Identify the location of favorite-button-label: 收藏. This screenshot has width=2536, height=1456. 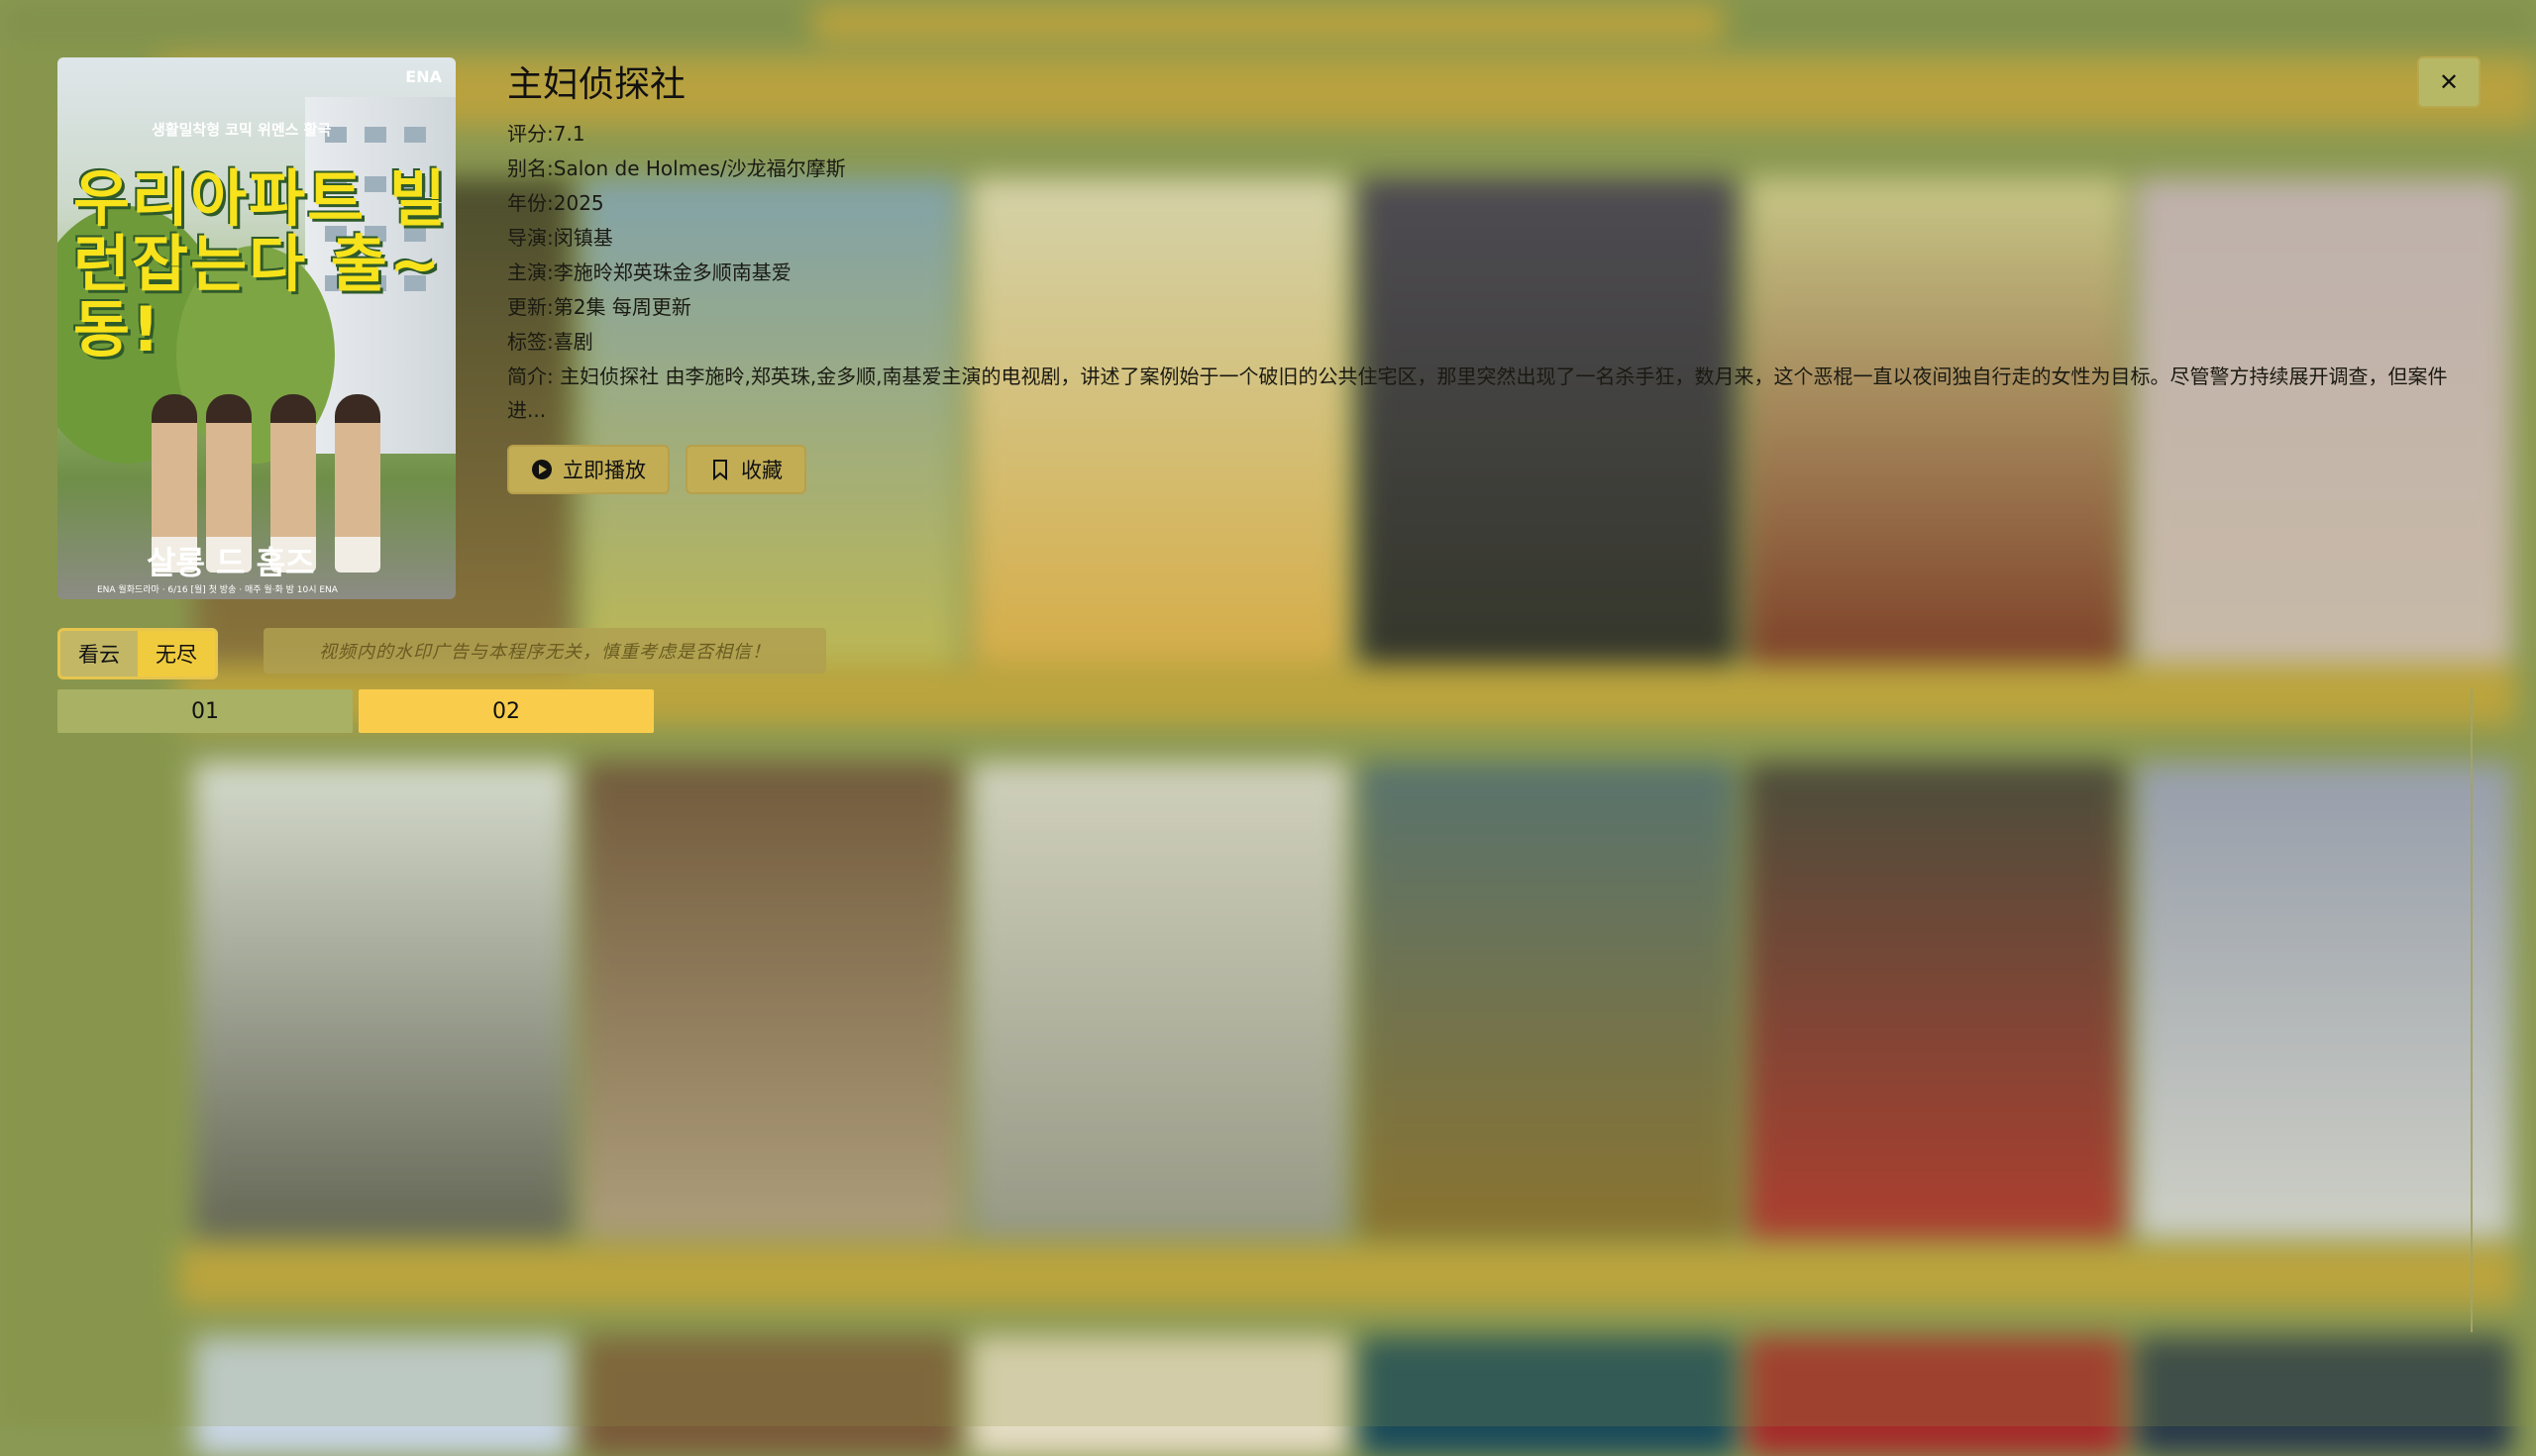
(762, 470).